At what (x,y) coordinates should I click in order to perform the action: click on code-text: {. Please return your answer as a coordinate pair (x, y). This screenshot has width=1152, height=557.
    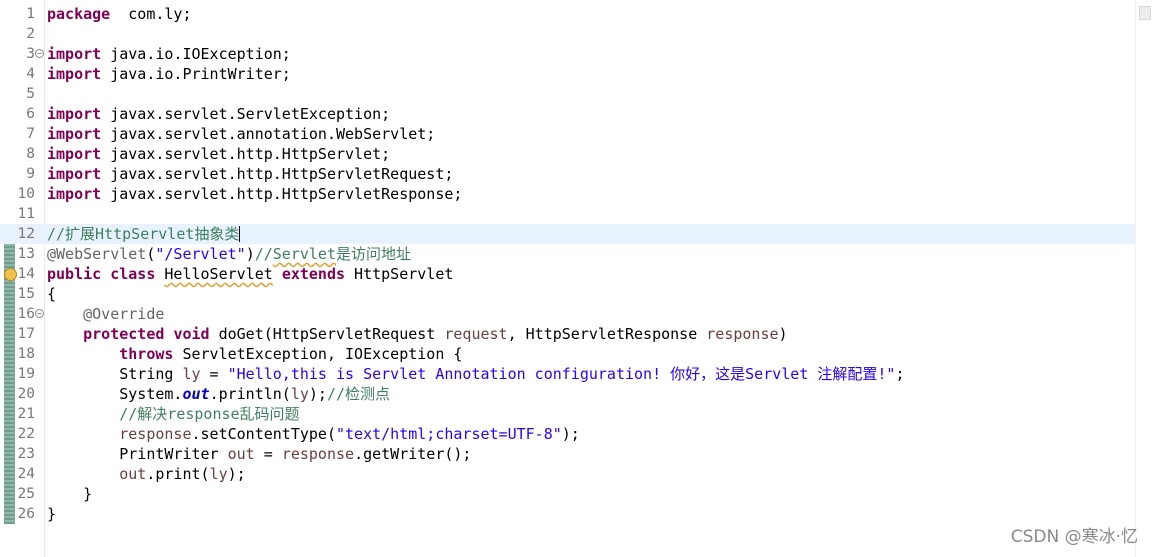
    Looking at the image, I should click on (51, 294).